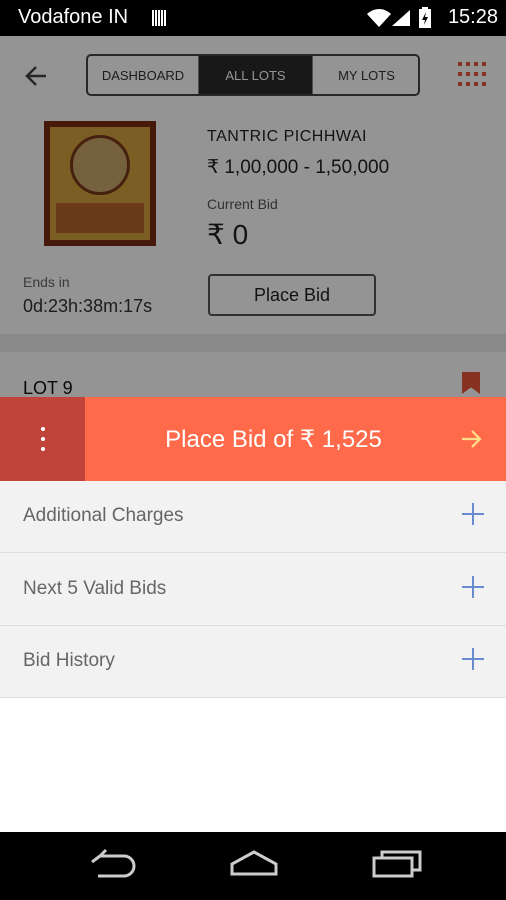  Describe the element at coordinates (398, 863) in the screenshot. I see `recent-apps-icon` at that location.